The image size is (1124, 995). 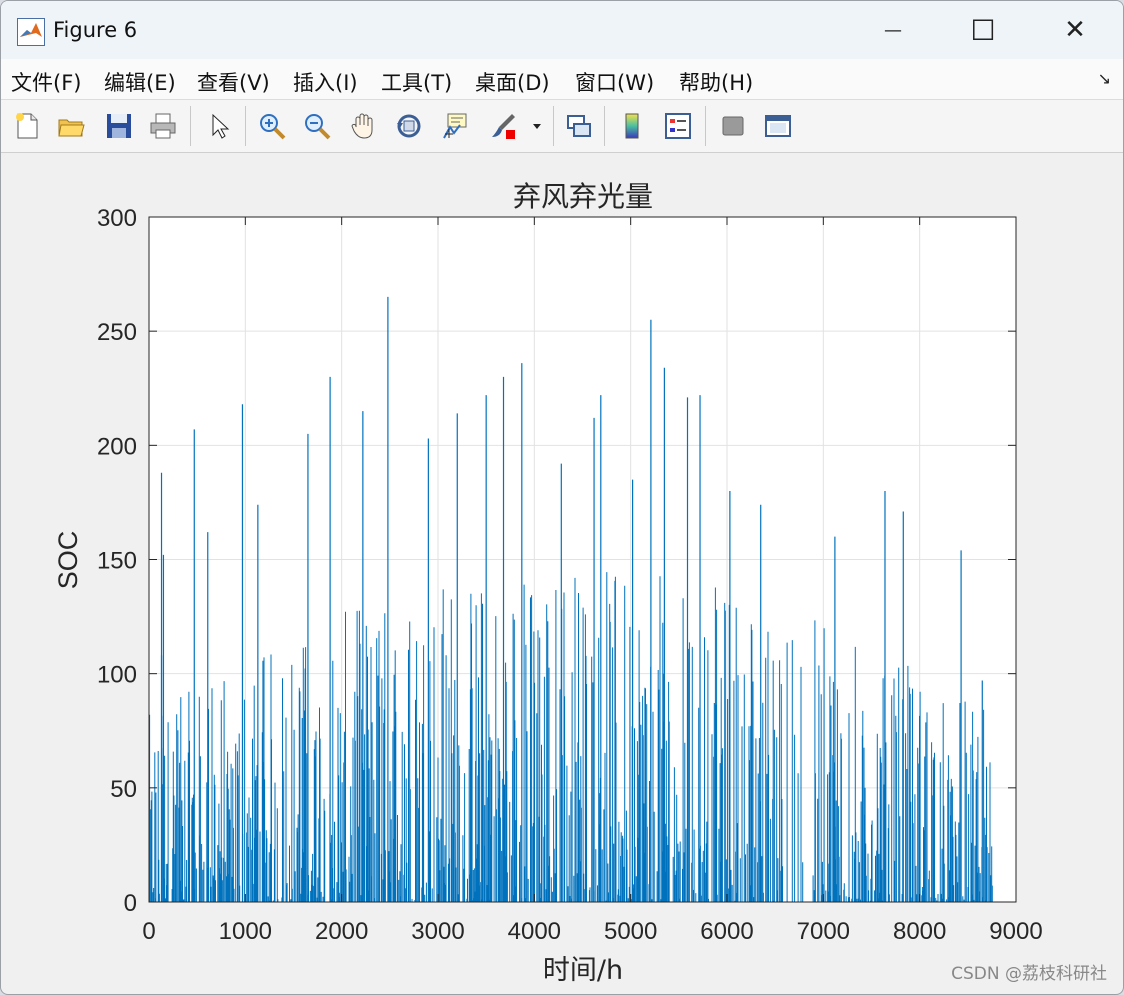 I want to click on y-tick-label: 100, so click(x=117, y=675).